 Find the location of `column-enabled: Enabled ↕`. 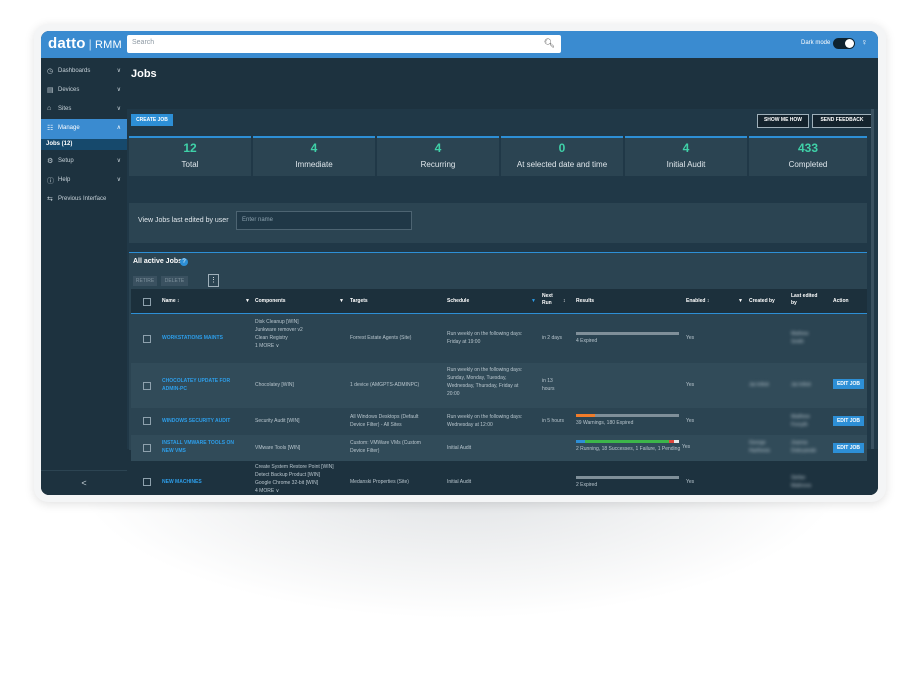

column-enabled: Enabled ↕ is located at coordinates (697, 301).